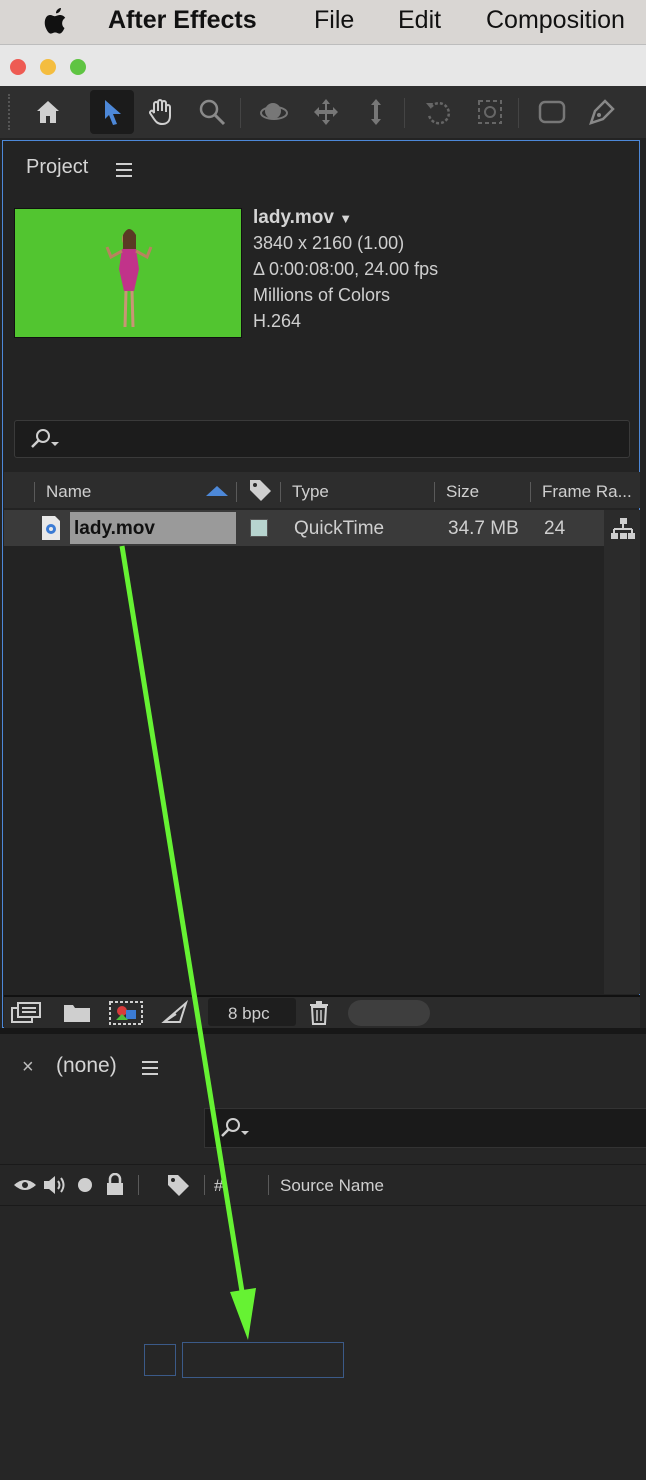 The height and width of the screenshot is (1480, 646). Describe the element at coordinates (310, 492) in the screenshot. I see `column-type: Type` at that location.